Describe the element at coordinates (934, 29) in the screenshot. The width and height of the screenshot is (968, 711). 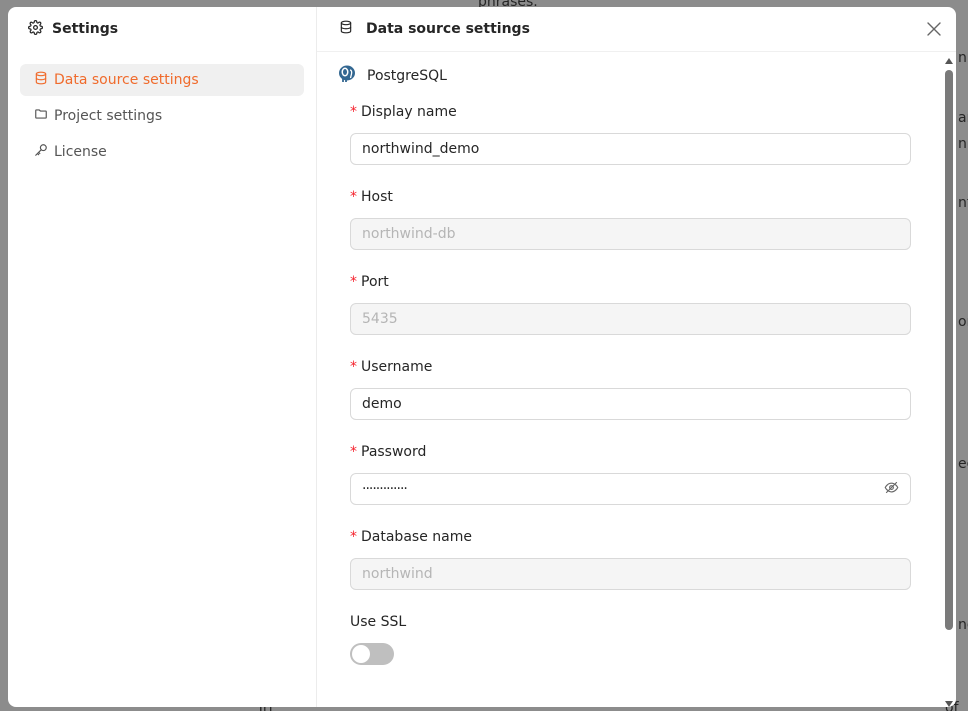
I see `close-button` at that location.